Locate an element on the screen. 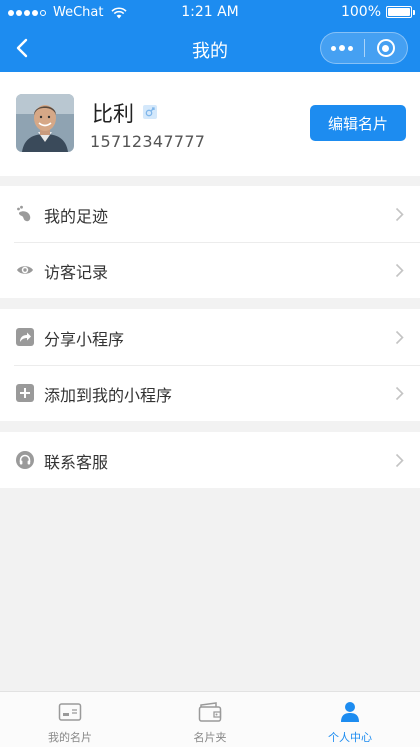 This screenshot has width=420, height=747. menu-group-share: 分享小程序 添加到我的小程序 is located at coordinates (210, 365).